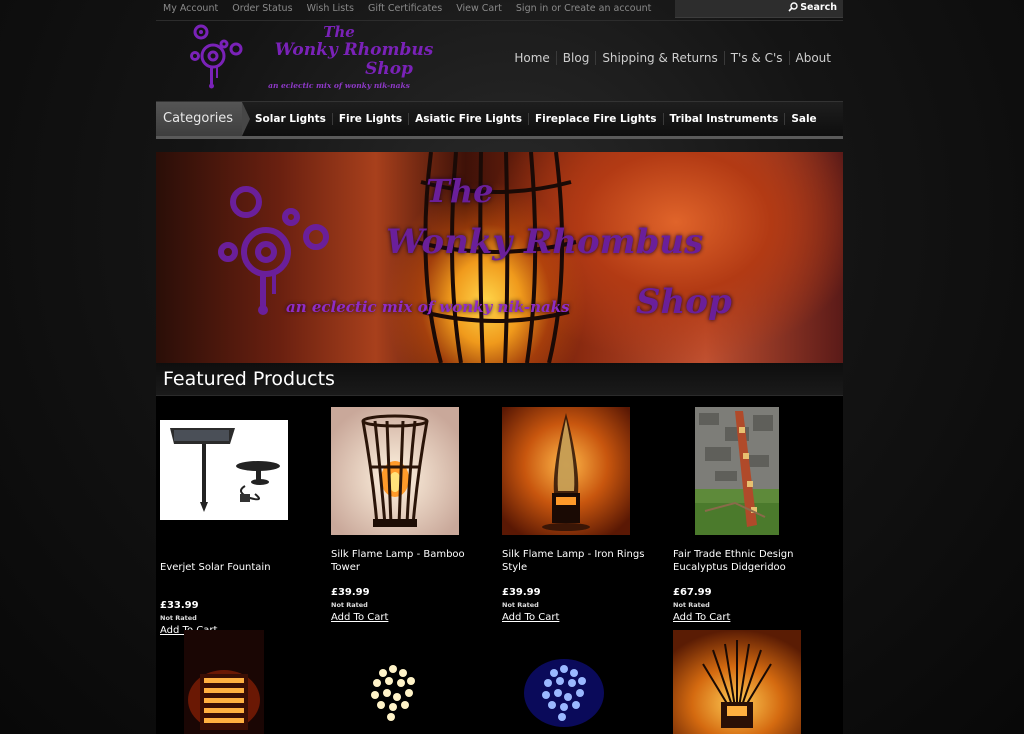  I want to click on categories-heading: Categories, so click(203, 119).